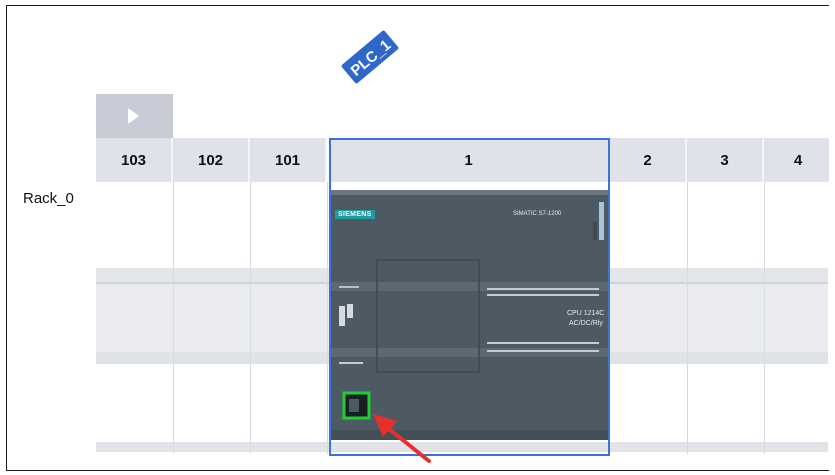 This screenshot has width=835, height=475. Describe the element at coordinates (327, 318) in the screenshot. I see `slot-separator` at that location.